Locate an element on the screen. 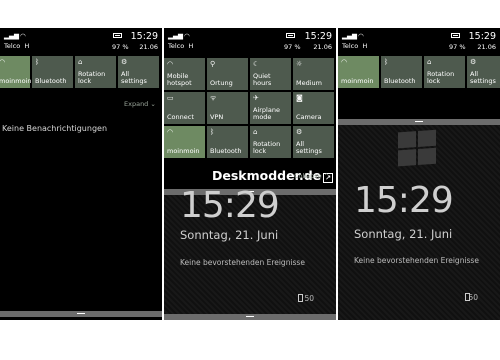 This screenshot has width=500, height=360. collapse-button: Collapse ⌃ is located at coordinates (311, 176).